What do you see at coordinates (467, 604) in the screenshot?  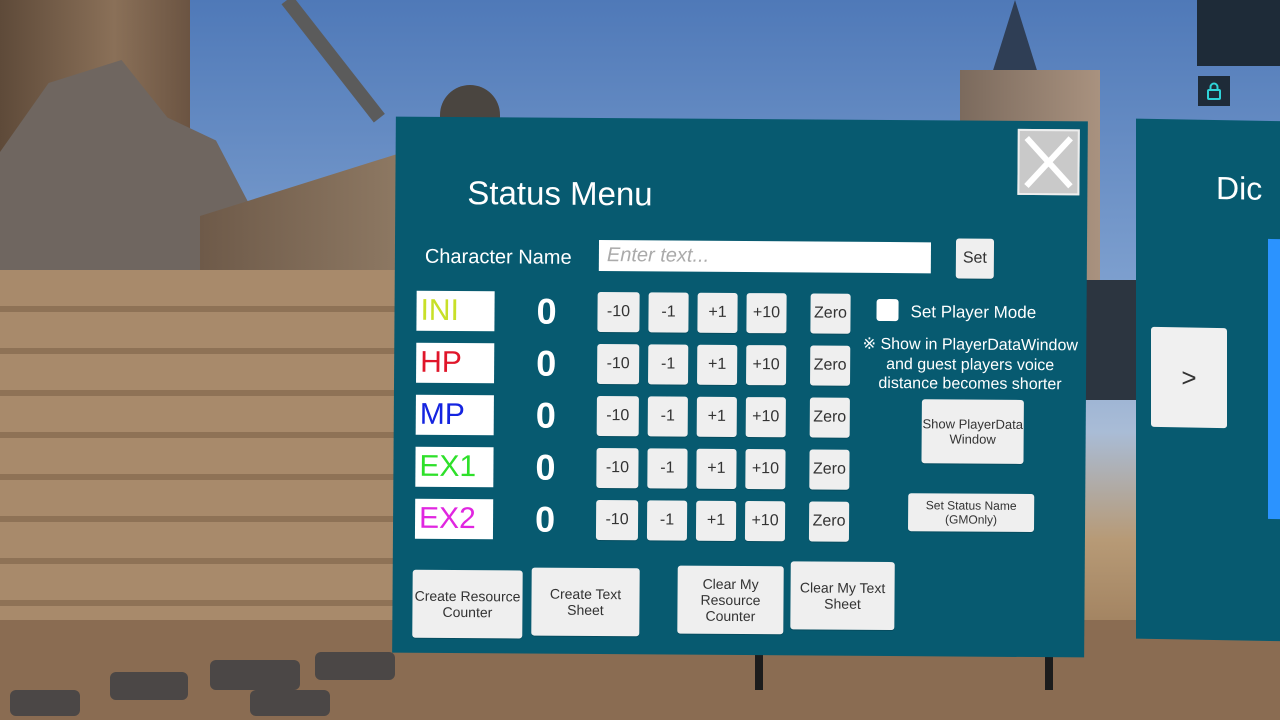 I see `create-resource-counter-button: Create Resource Counter` at bounding box center [467, 604].